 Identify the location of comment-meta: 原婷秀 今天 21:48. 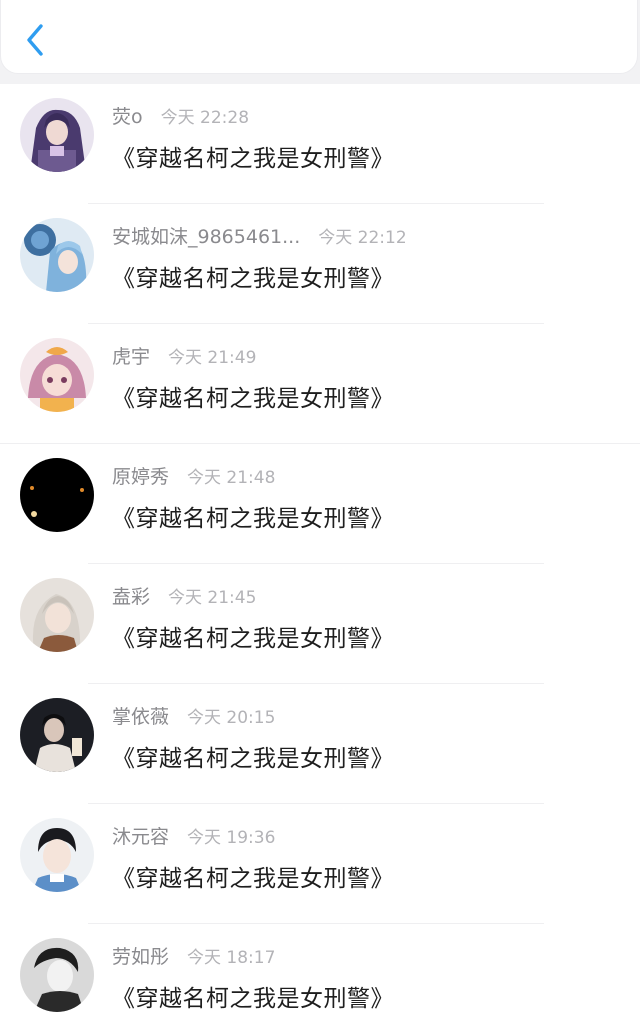
(193, 477).